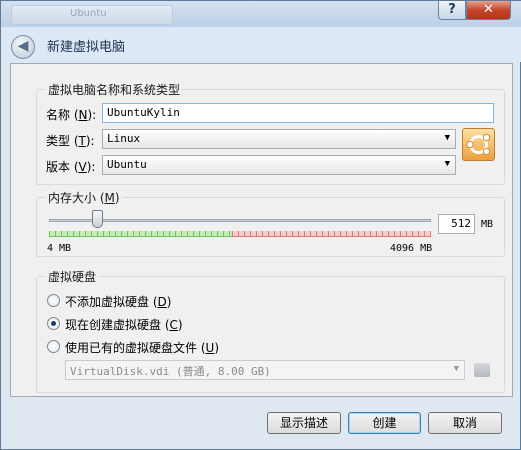  What do you see at coordinates (88, 13) in the screenshot?
I see `background-window-title: Ubuntu` at bounding box center [88, 13].